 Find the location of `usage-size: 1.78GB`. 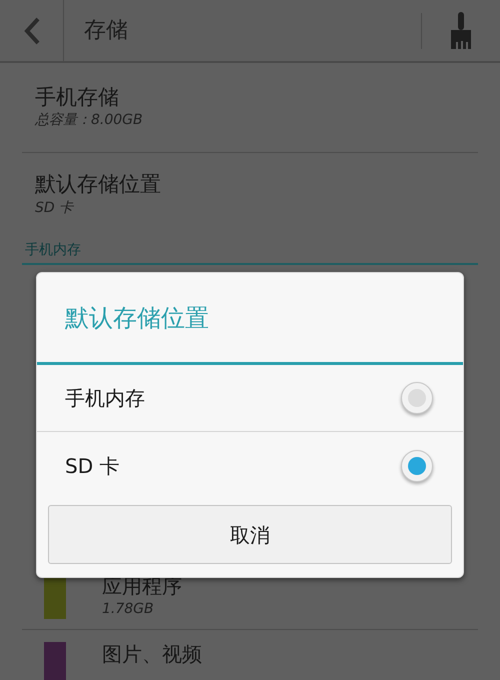

usage-size: 1.78GB is located at coordinates (128, 609).